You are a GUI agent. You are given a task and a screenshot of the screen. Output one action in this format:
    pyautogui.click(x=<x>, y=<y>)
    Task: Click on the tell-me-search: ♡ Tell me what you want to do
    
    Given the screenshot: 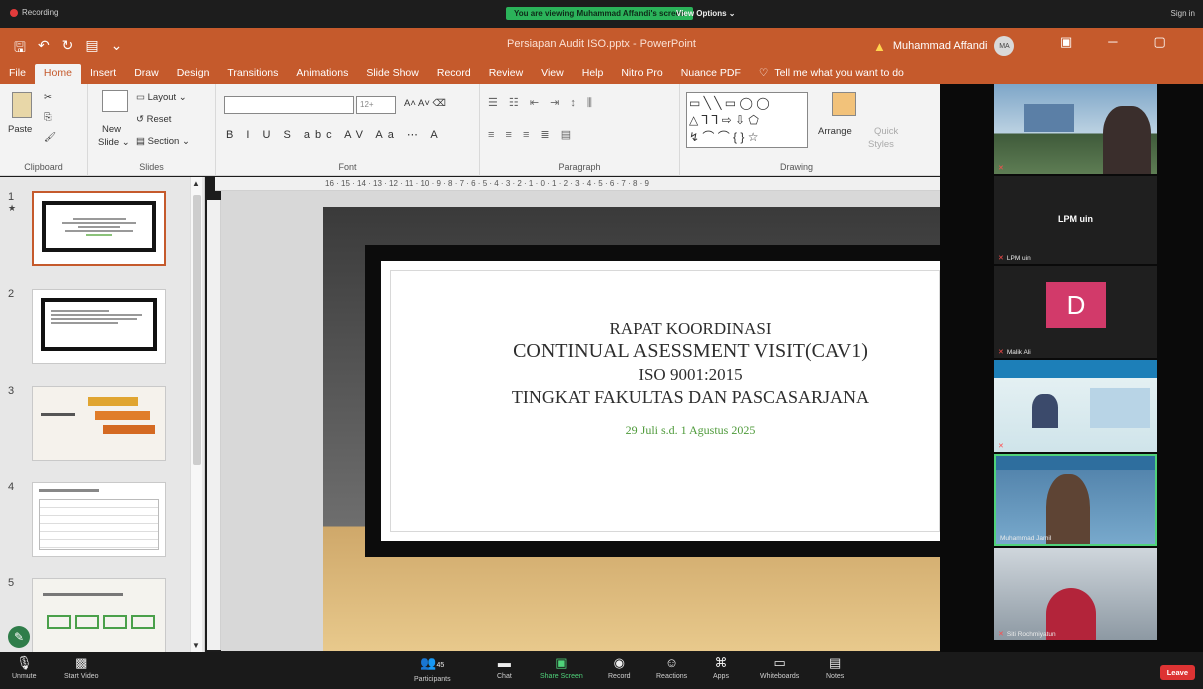 What is the action you would take?
    pyautogui.click(x=831, y=74)
    